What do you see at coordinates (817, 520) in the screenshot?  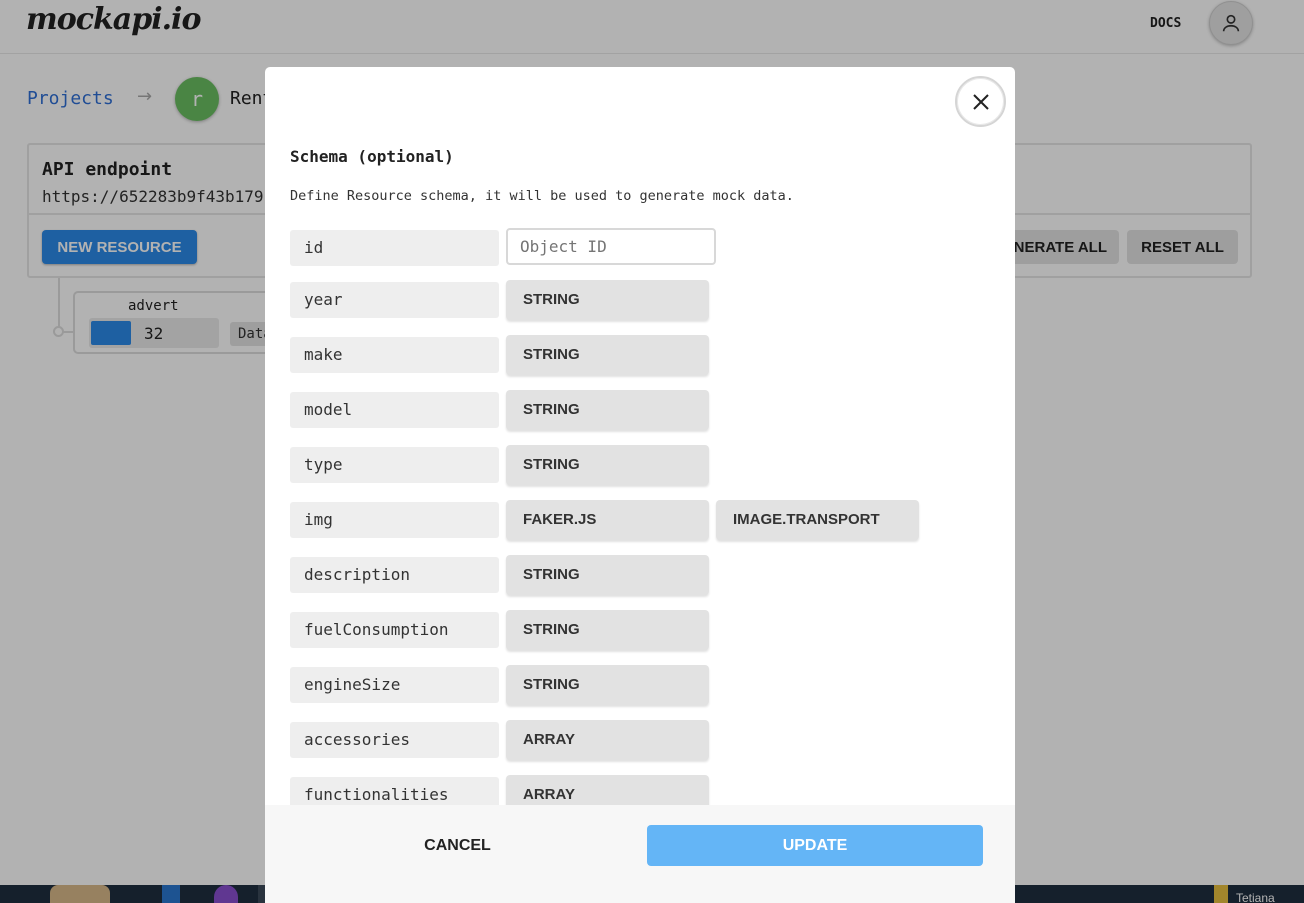 I see `faker-method-select: IMAGE.TRANSPORT` at bounding box center [817, 520].